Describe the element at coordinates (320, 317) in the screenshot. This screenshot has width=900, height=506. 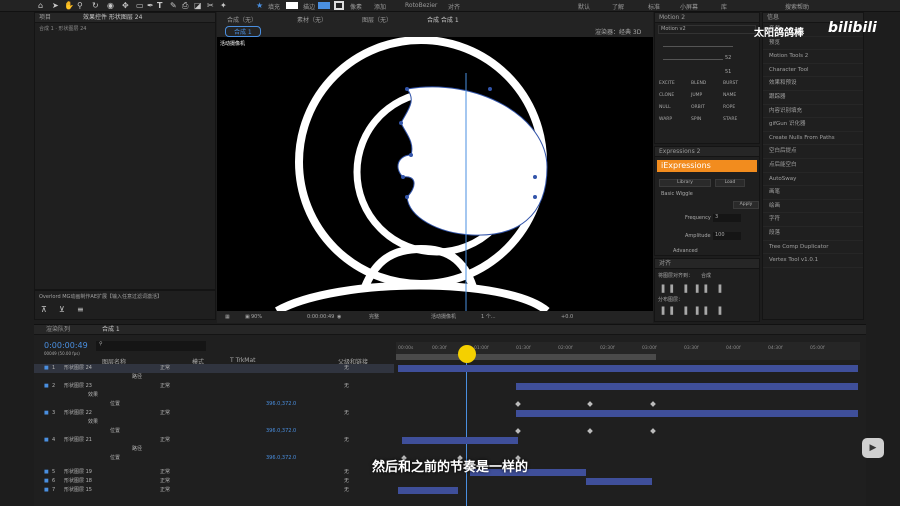
I see `viewer-timecode: 0:00:00:49` at that location.